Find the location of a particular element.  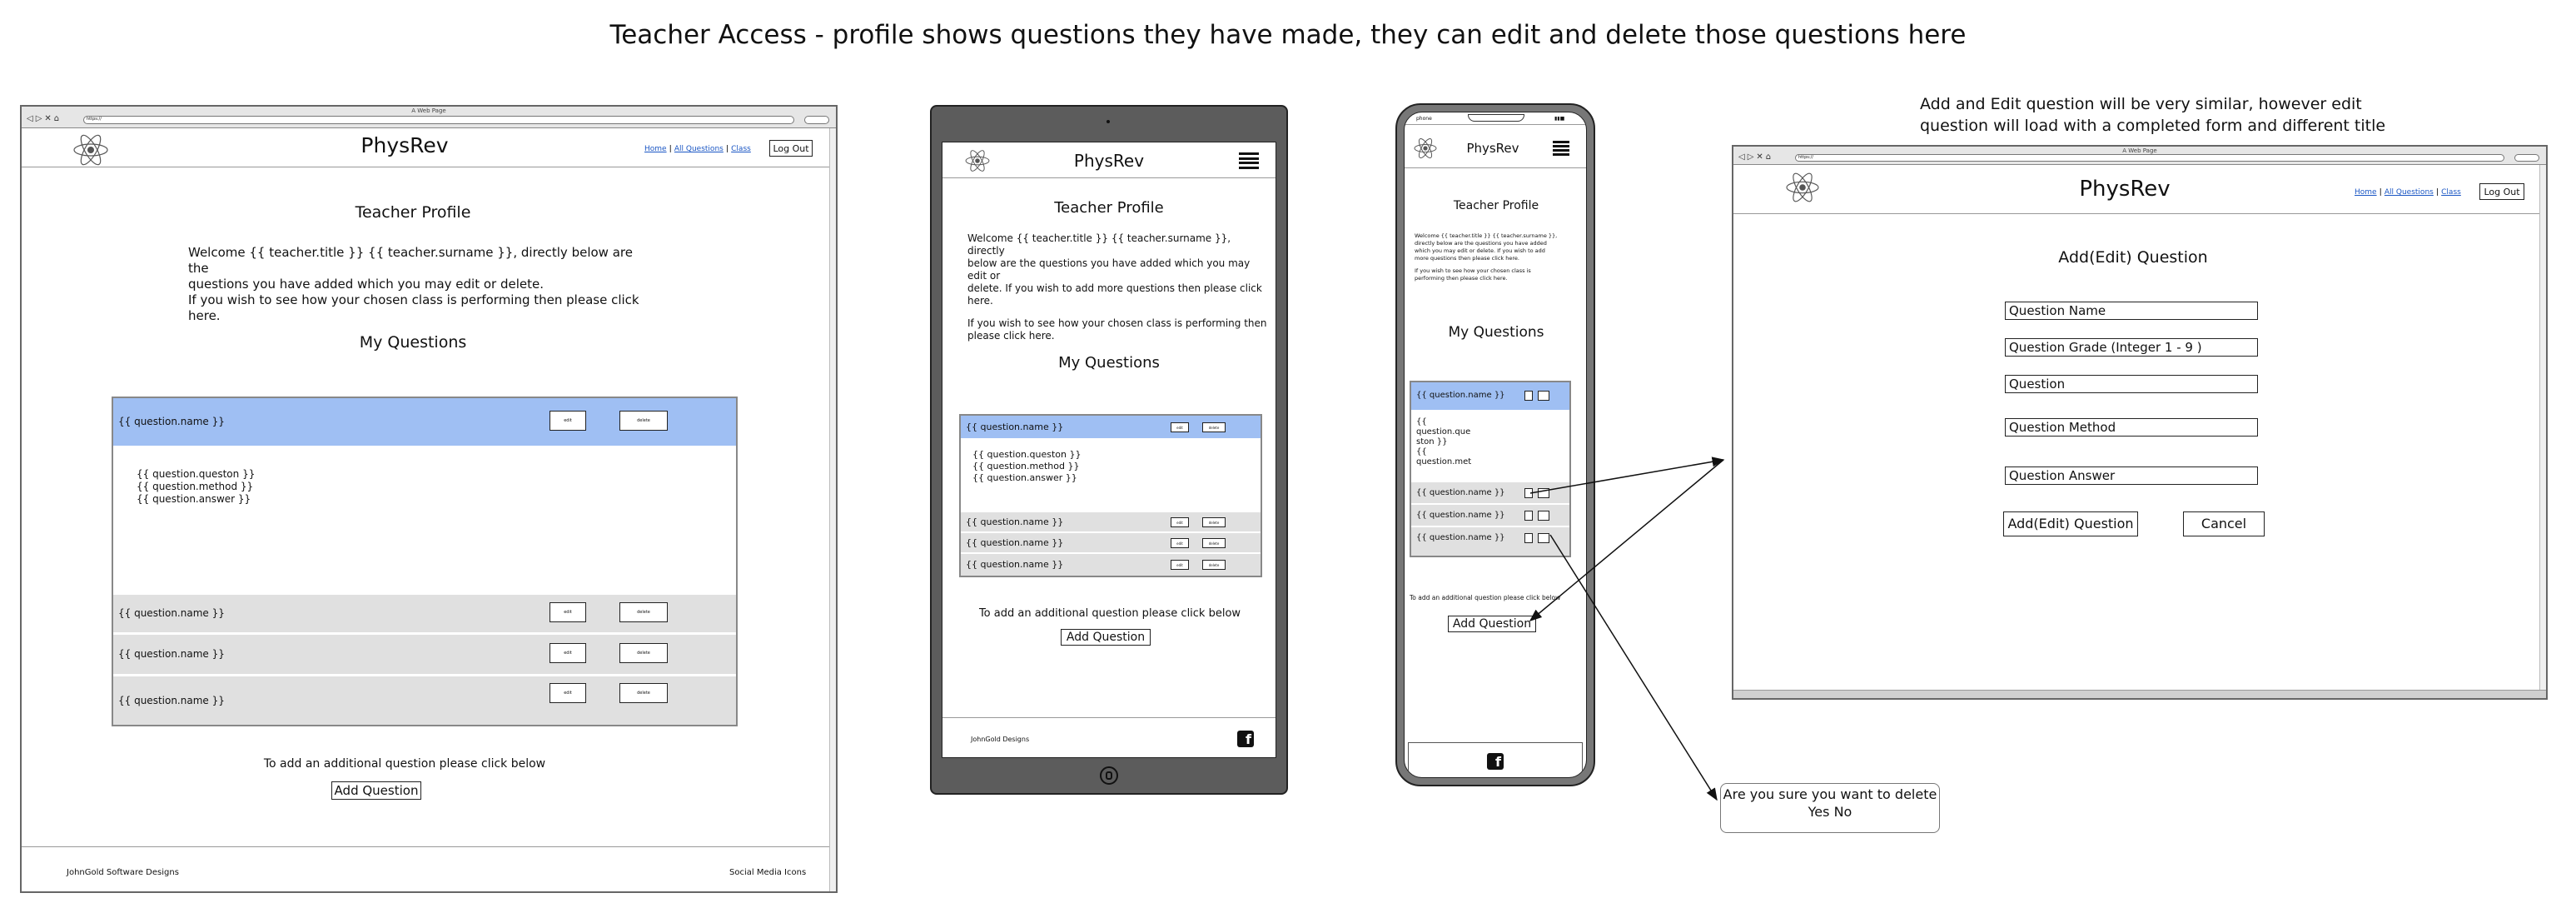

flow-arrows is located at coordinates (1627, 628).